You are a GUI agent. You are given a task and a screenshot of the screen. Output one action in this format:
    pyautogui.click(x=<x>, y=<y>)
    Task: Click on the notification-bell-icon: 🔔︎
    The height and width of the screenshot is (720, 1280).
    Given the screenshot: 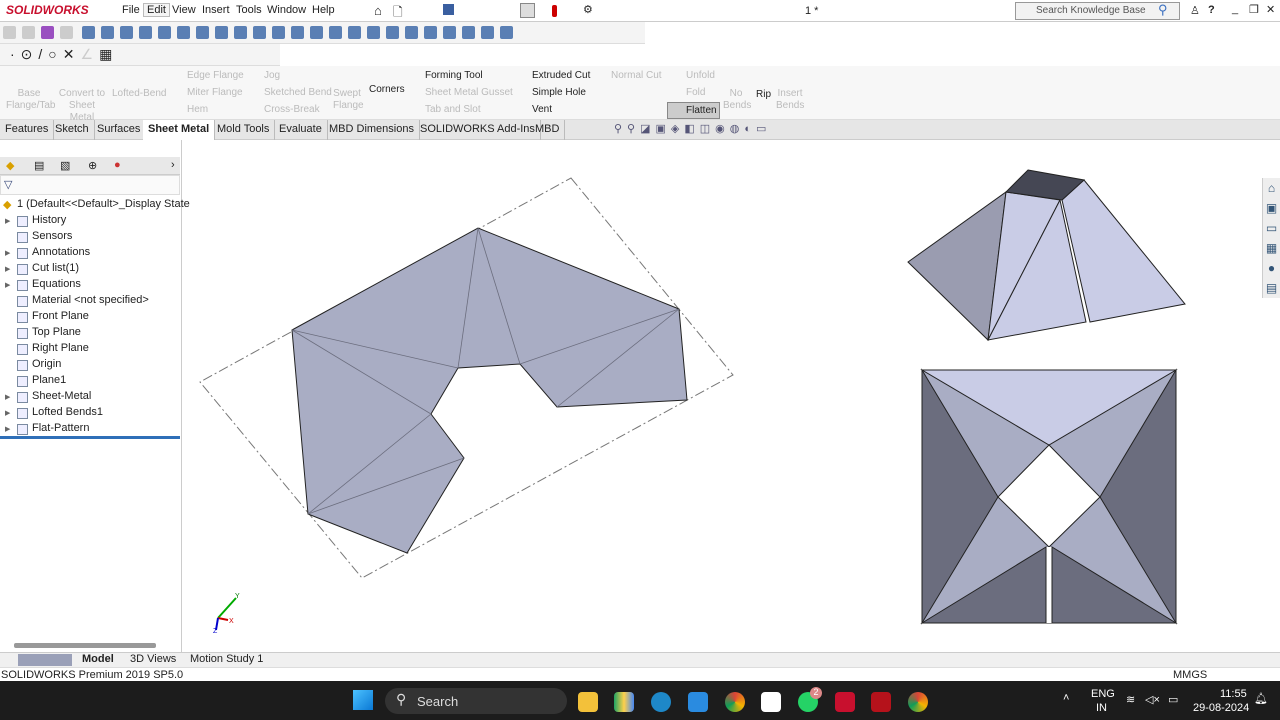 What is the action you would take?
    pyautogui.click(x=1261, y=698)
    